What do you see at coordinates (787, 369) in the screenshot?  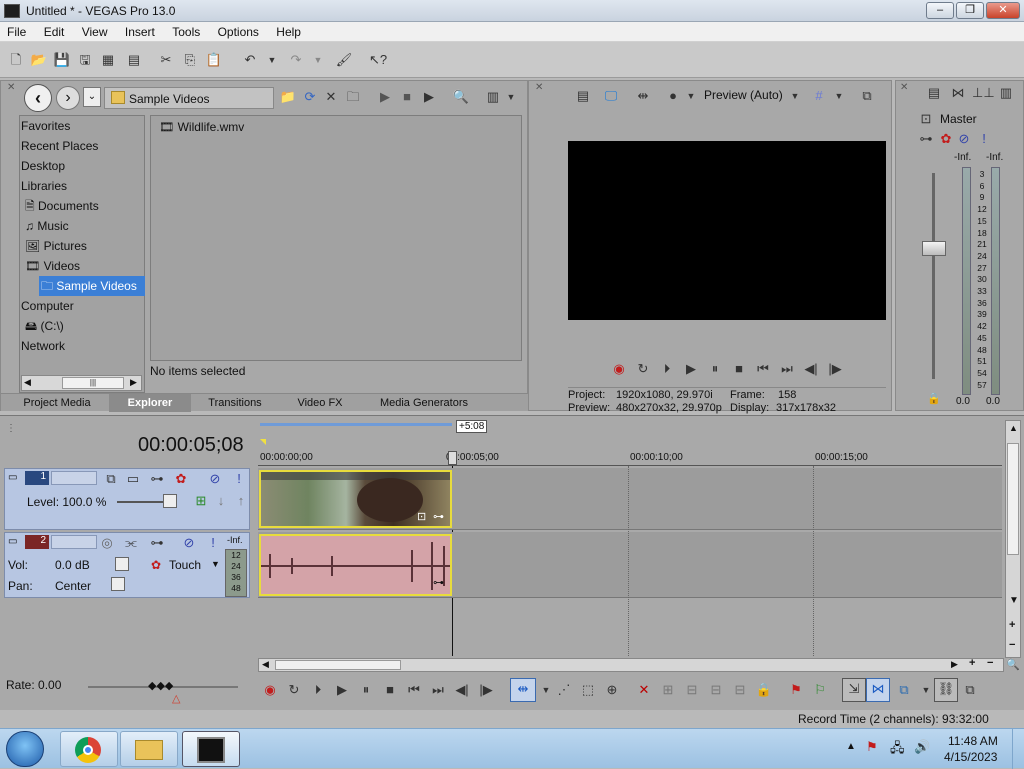 I see `go-to-end-button: ⏭` at bounding box center [787, 369].